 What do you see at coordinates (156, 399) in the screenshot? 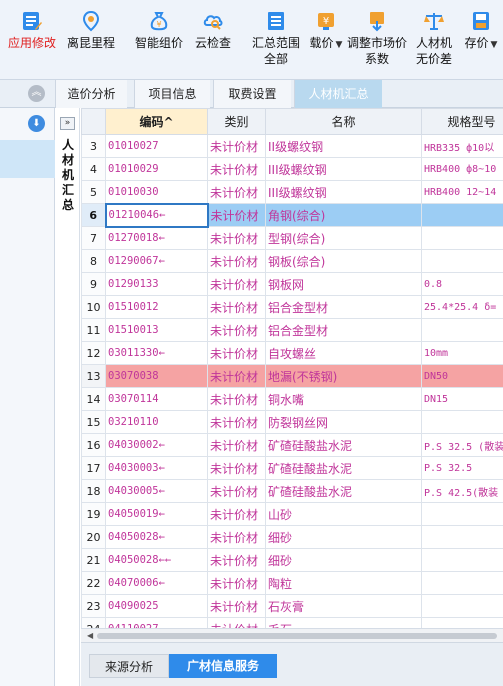
I see `code-cell: 03070114` at bounding box center [156, 399].